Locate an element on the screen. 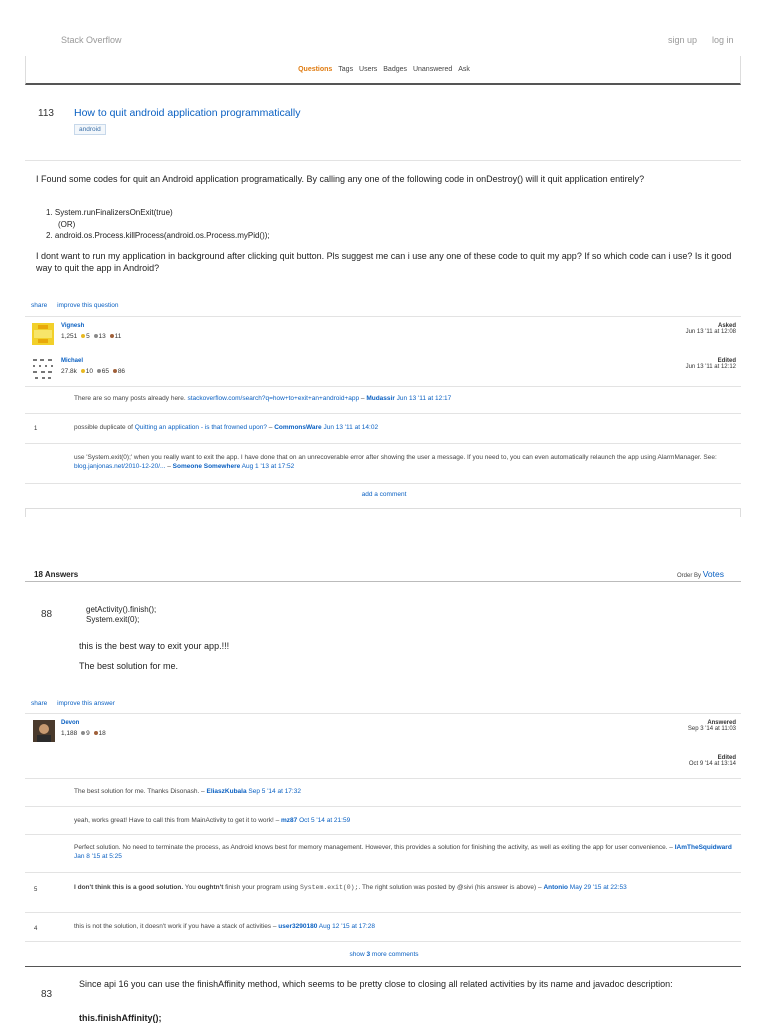  answer-paragraph: The best solution for me. is located at coordinates (129, 666).